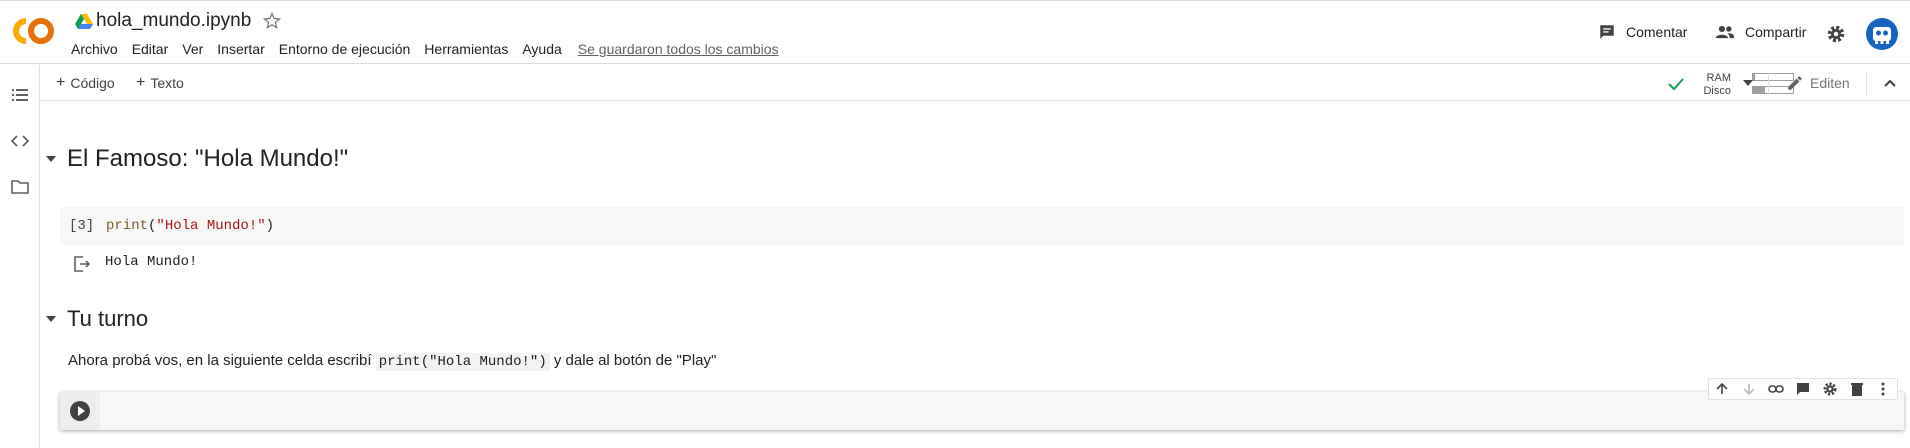 This screenshot has width=1910, height=448. I want to click on menu-editar: Editar, so click(150, 49).